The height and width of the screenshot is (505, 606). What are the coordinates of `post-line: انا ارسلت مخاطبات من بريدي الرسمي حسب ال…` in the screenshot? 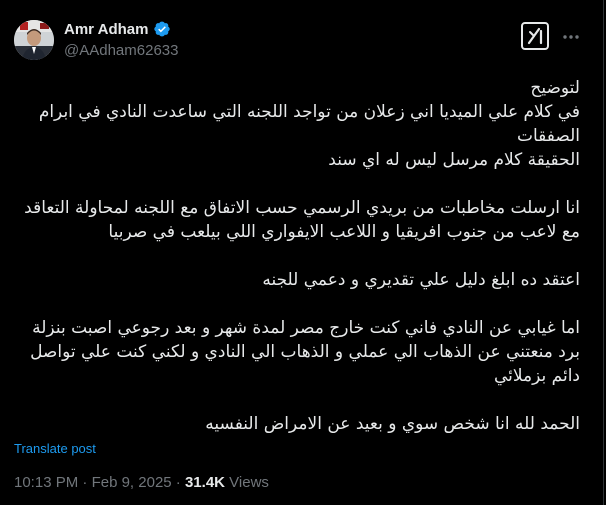 It's located at (302, 220).